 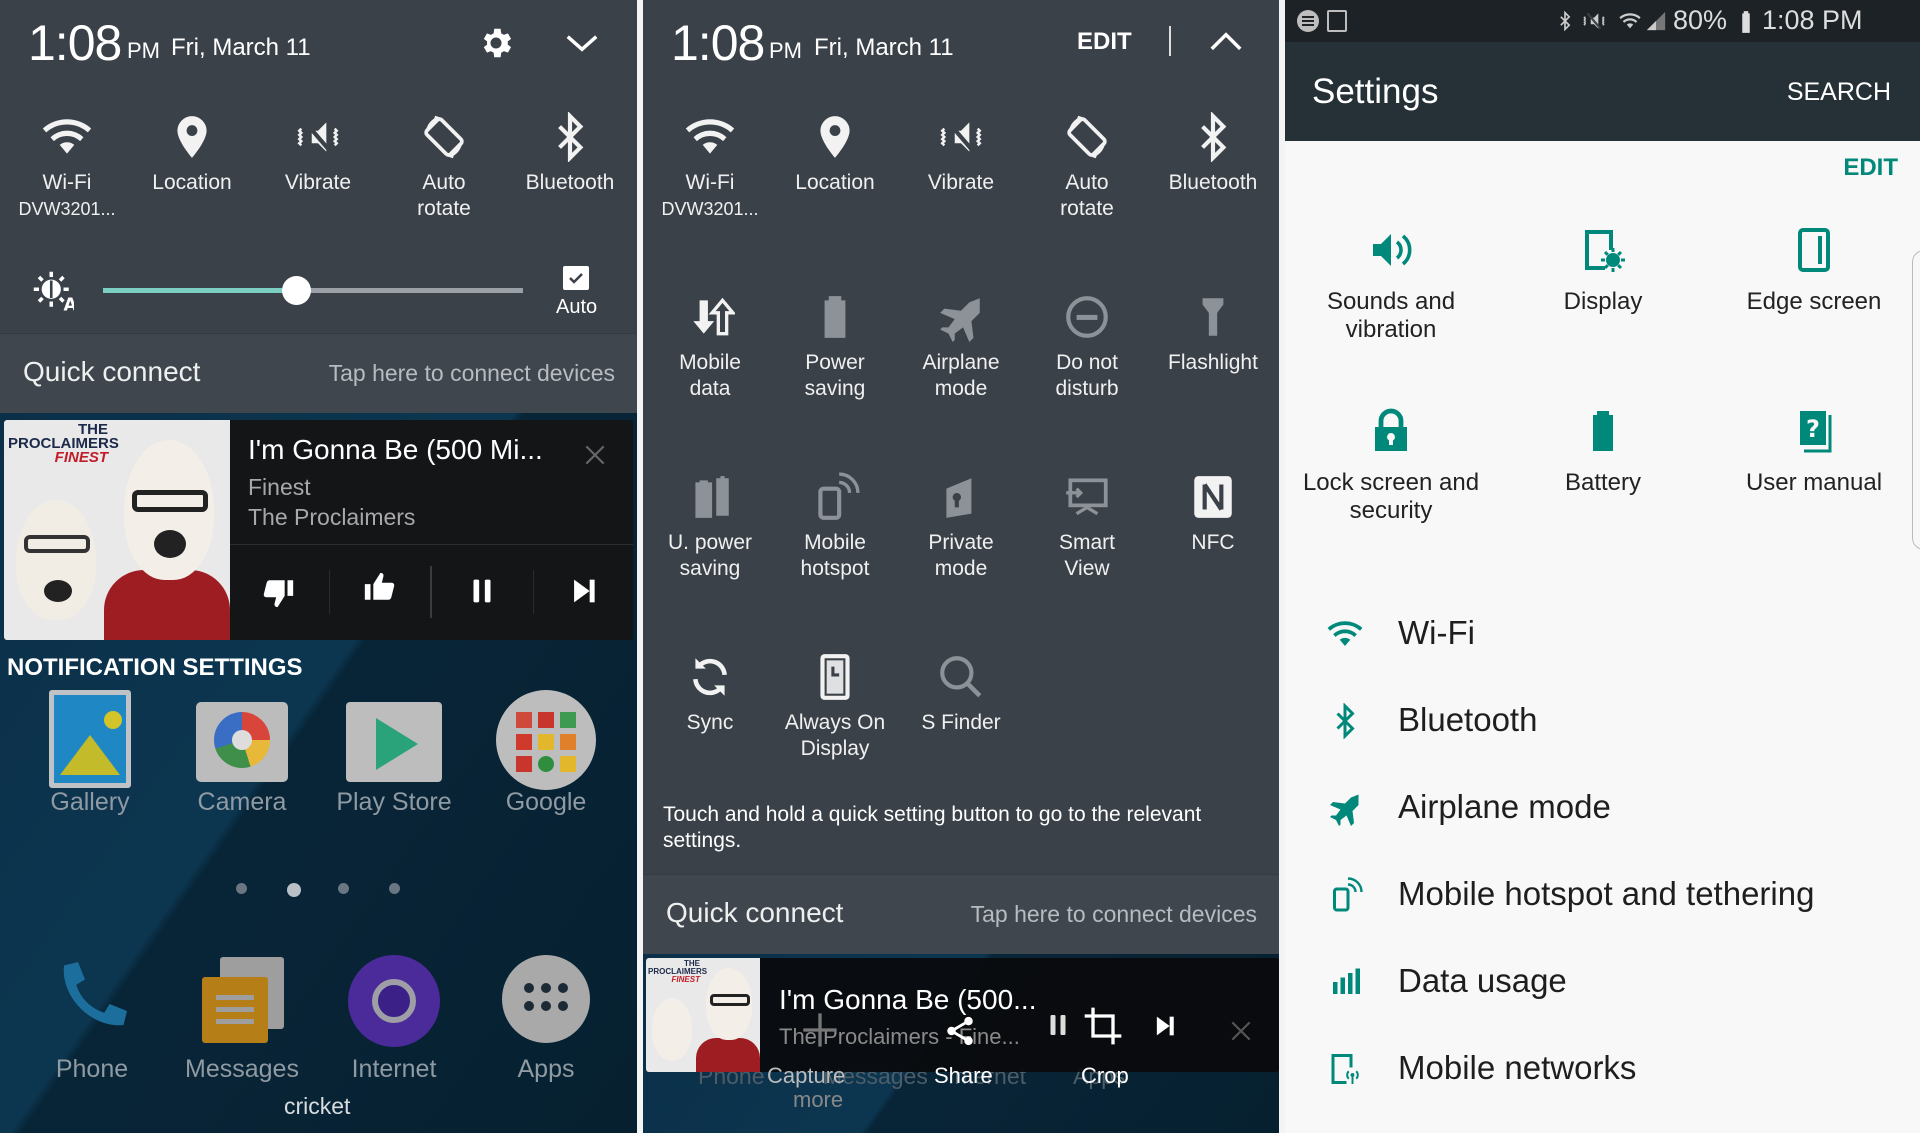 I want to click on tile-label-line1: Do not, so click(x=1087, y=362).